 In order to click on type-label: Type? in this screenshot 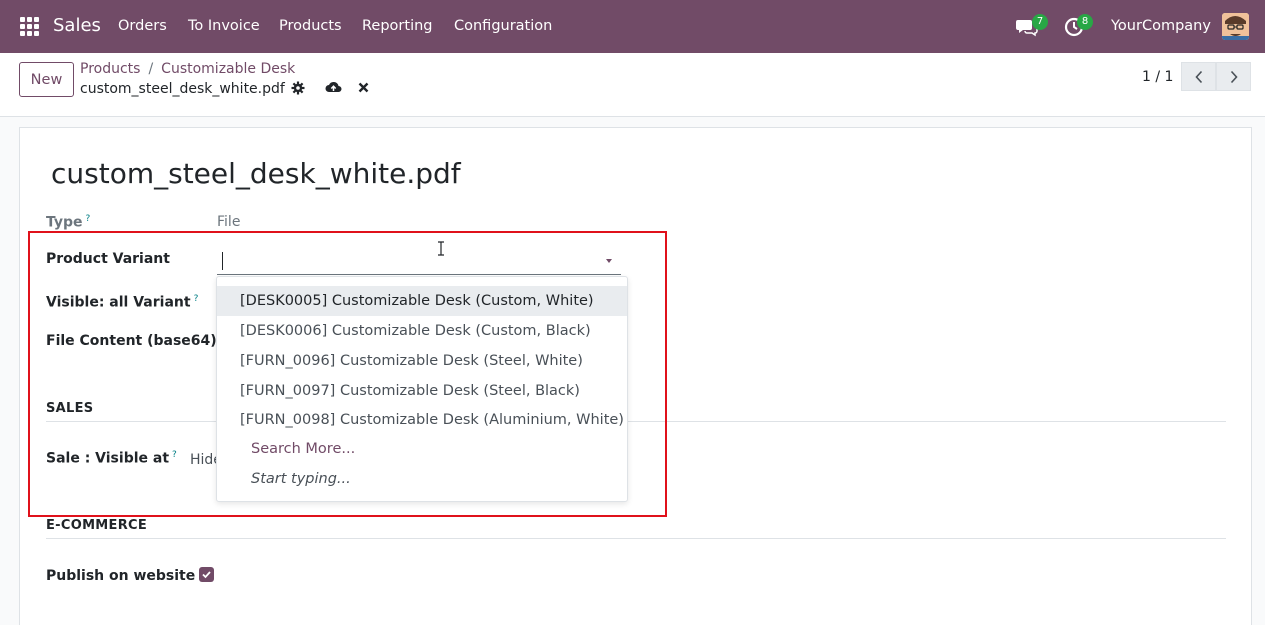, I will do `click(68, 222)`.